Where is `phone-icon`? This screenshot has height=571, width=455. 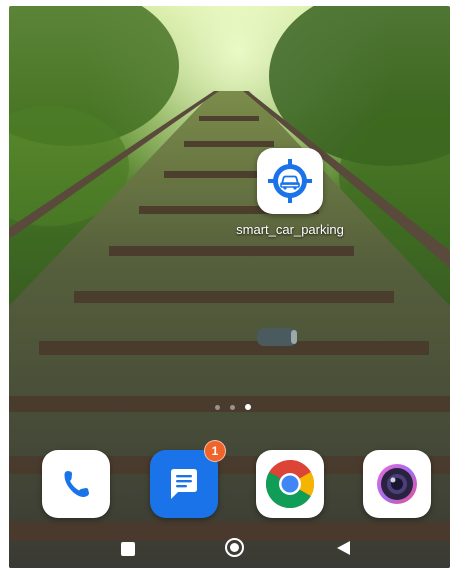 phone-icon is located at coordinates (76, 484).